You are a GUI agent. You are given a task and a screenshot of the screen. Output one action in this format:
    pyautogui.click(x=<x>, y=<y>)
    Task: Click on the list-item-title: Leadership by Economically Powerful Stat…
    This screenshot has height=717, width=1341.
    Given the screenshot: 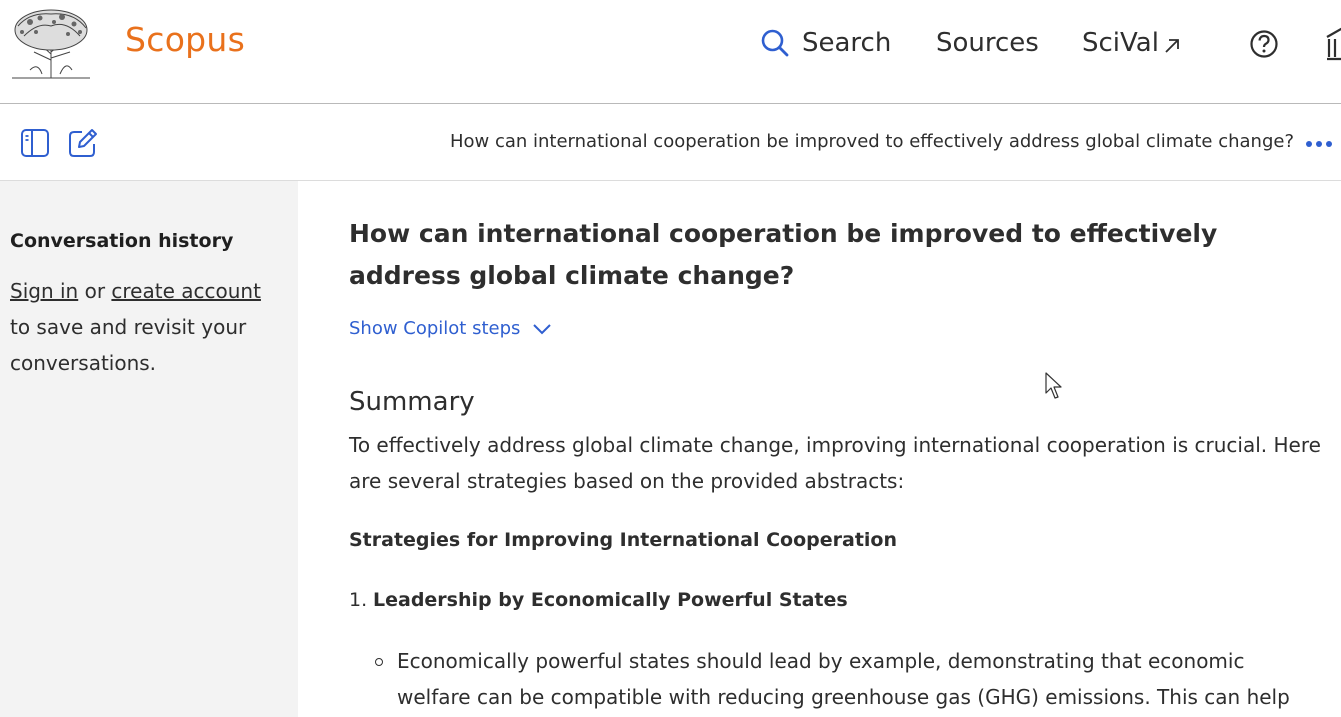 What is the action you would take?
    pyautogui.click(x=610, y=600)
    